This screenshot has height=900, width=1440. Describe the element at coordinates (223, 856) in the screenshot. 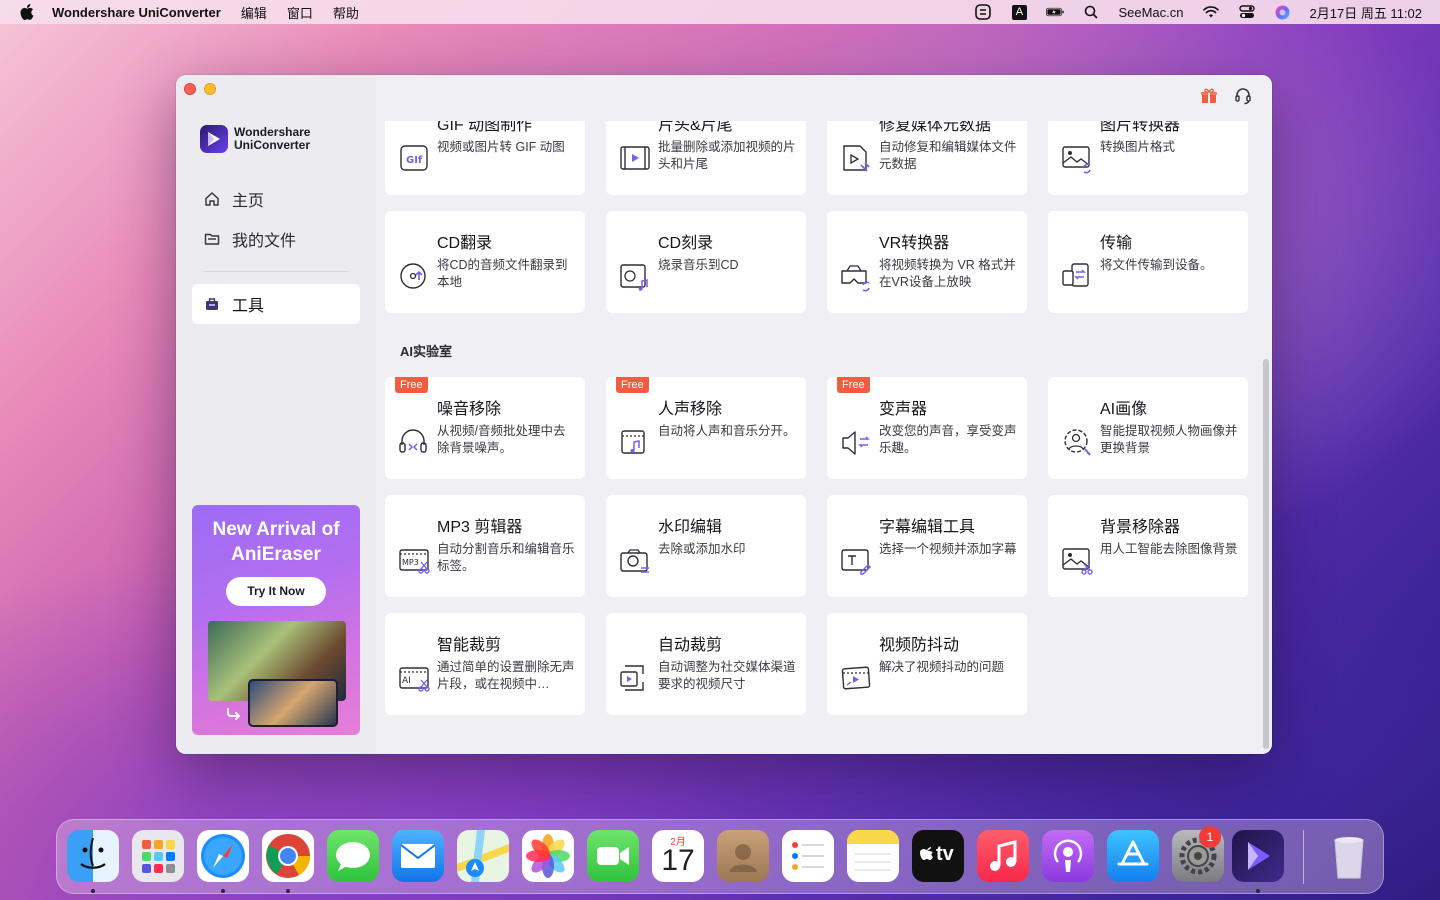

I see `safari-icon` at that location.